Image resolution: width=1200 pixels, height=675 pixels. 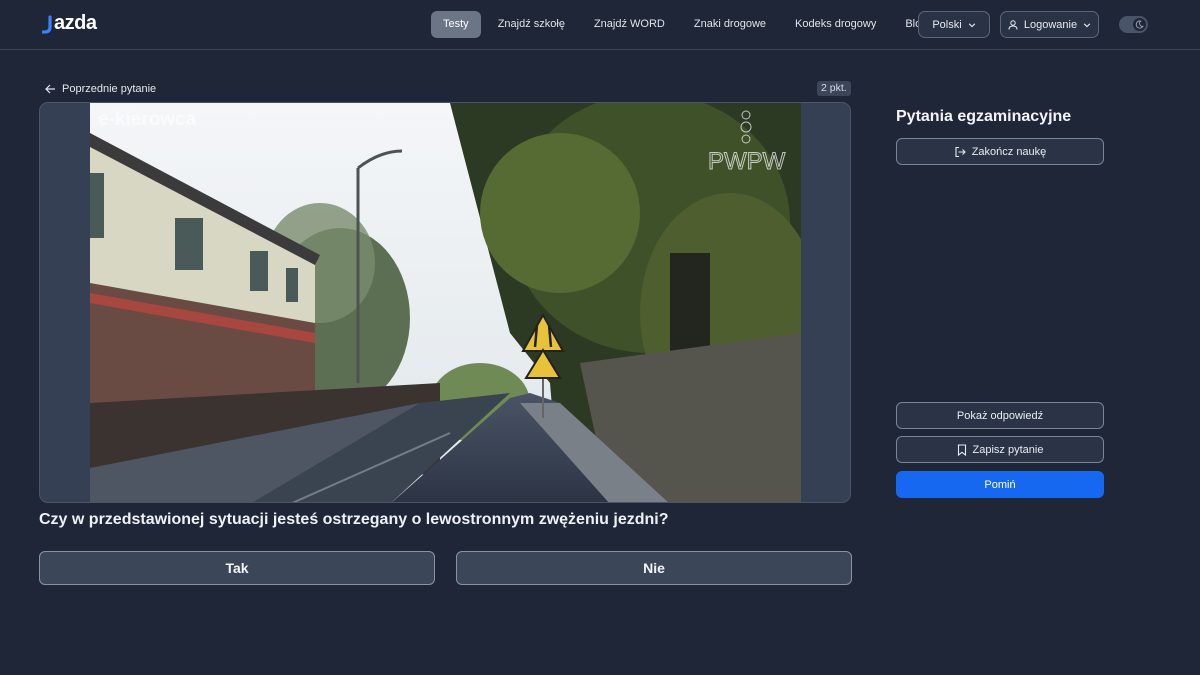 I want to click on save-question-label: Zapisz pytanie, so click(x=1008, y=449).